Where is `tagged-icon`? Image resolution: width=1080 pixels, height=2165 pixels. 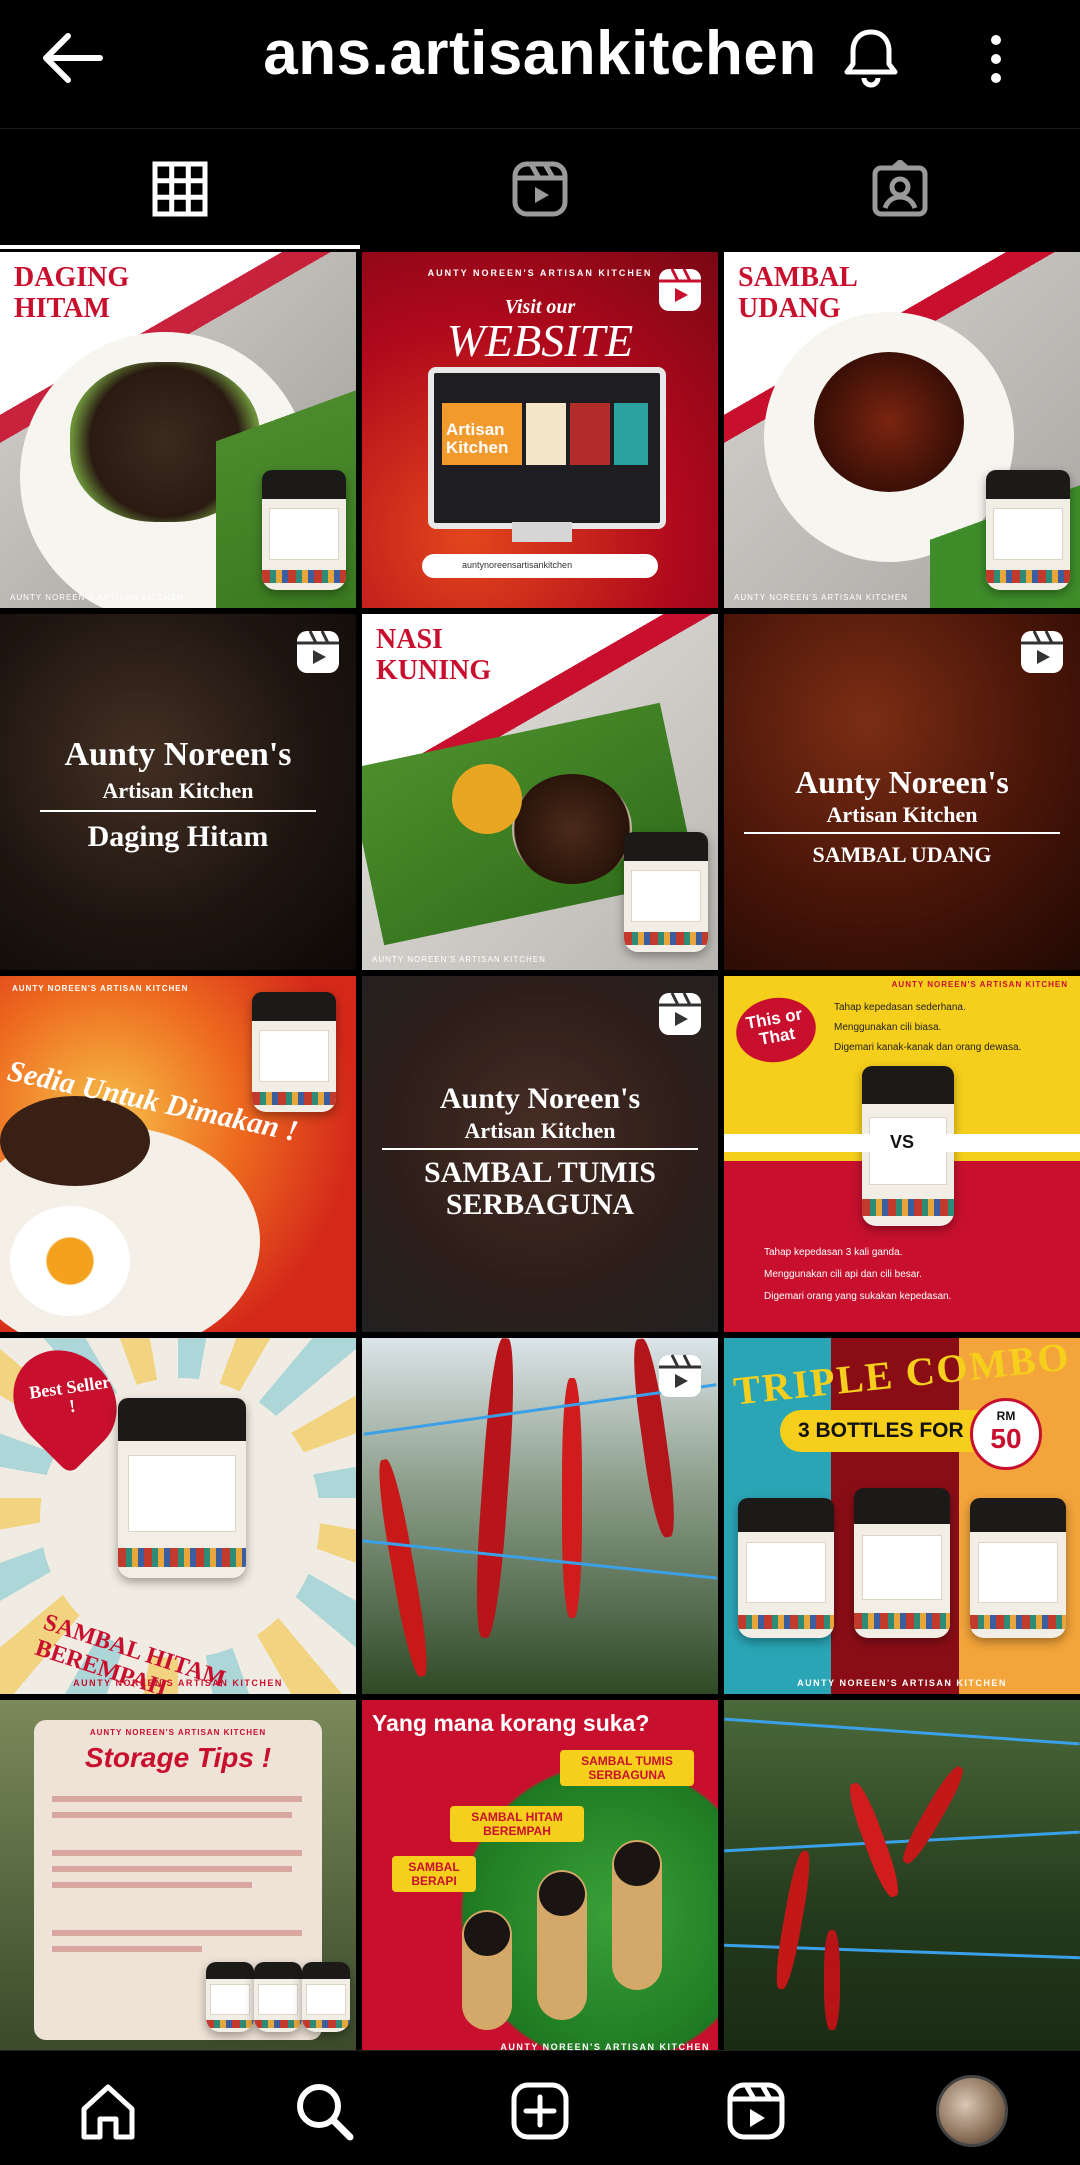 tagged-icon is located at coordinates (900, 188).